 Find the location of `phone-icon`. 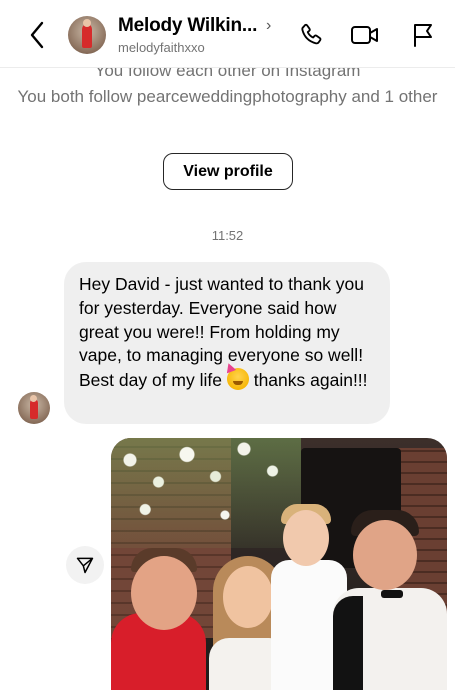

phone-icon is located at coordinates (311, 34).